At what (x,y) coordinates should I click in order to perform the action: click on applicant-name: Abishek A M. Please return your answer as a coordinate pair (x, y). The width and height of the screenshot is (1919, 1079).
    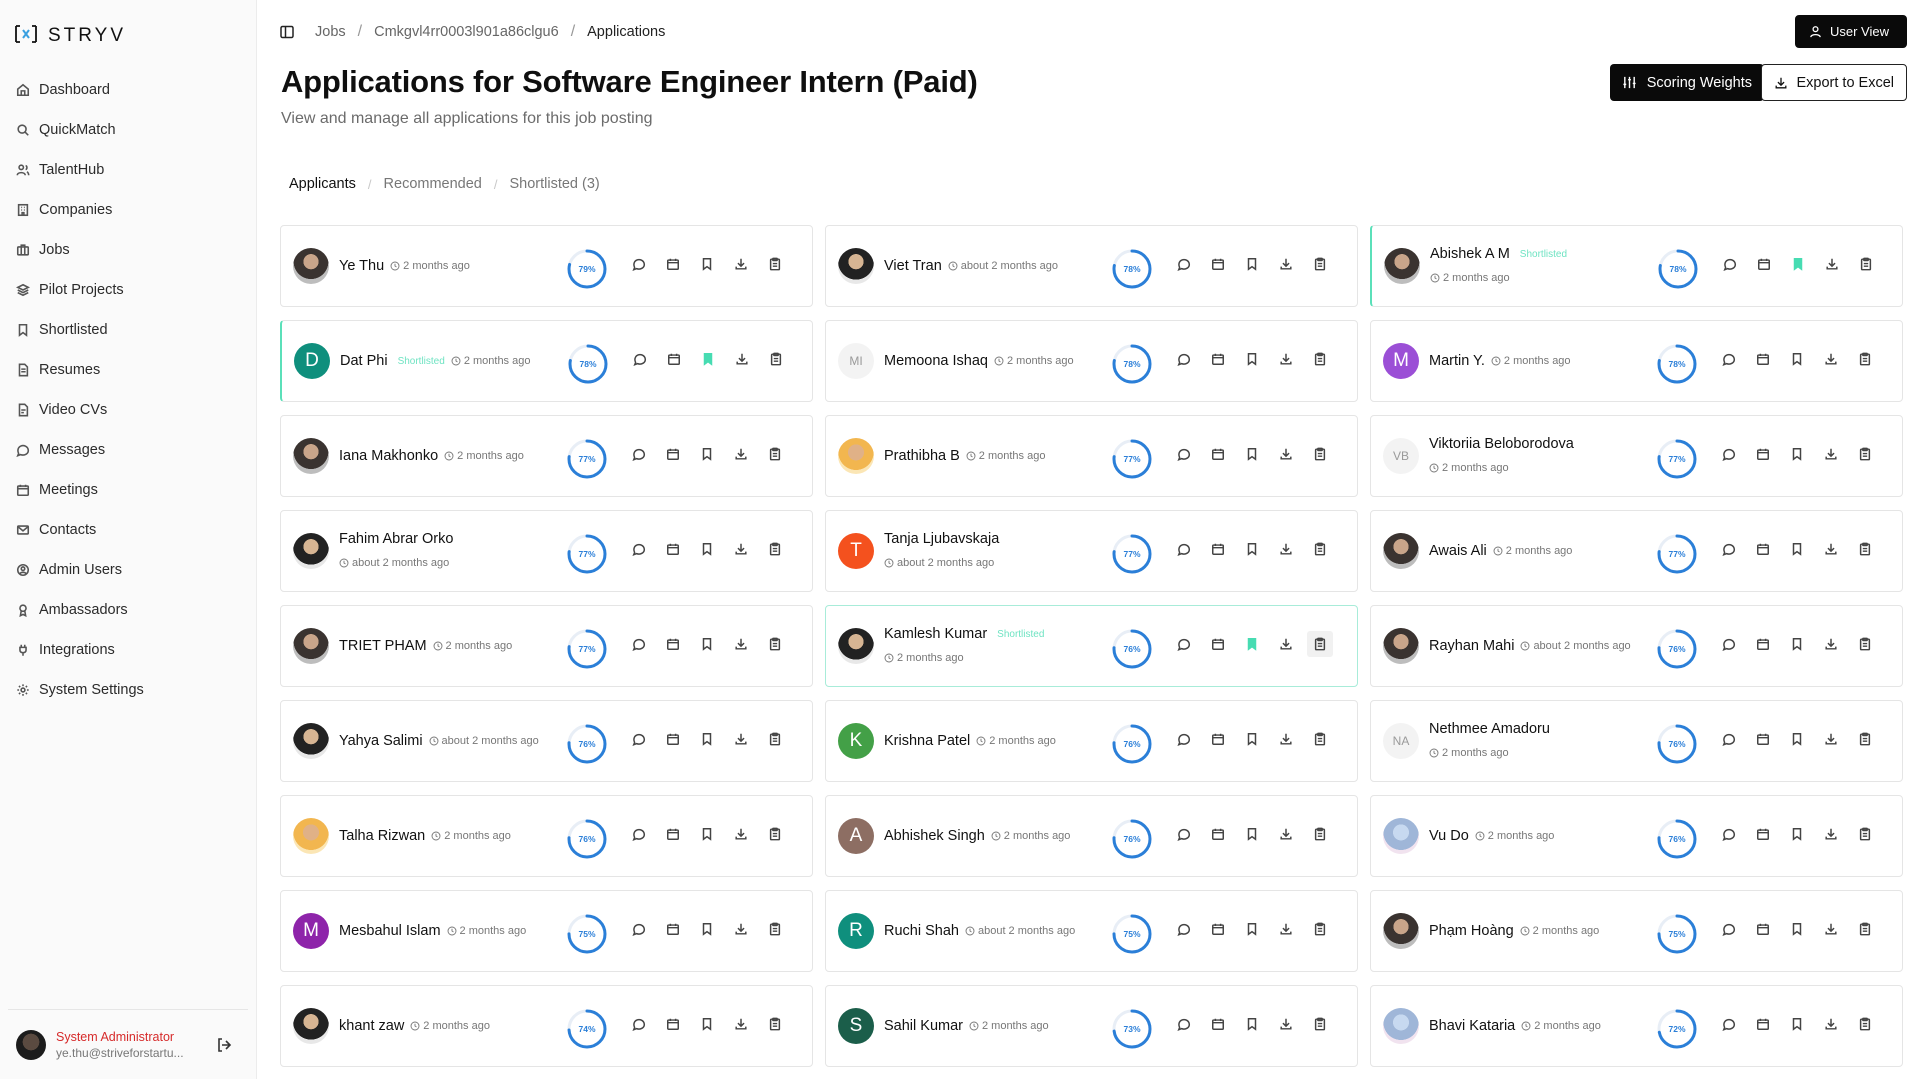
    Looking at the image, I should click on (1470, 254).